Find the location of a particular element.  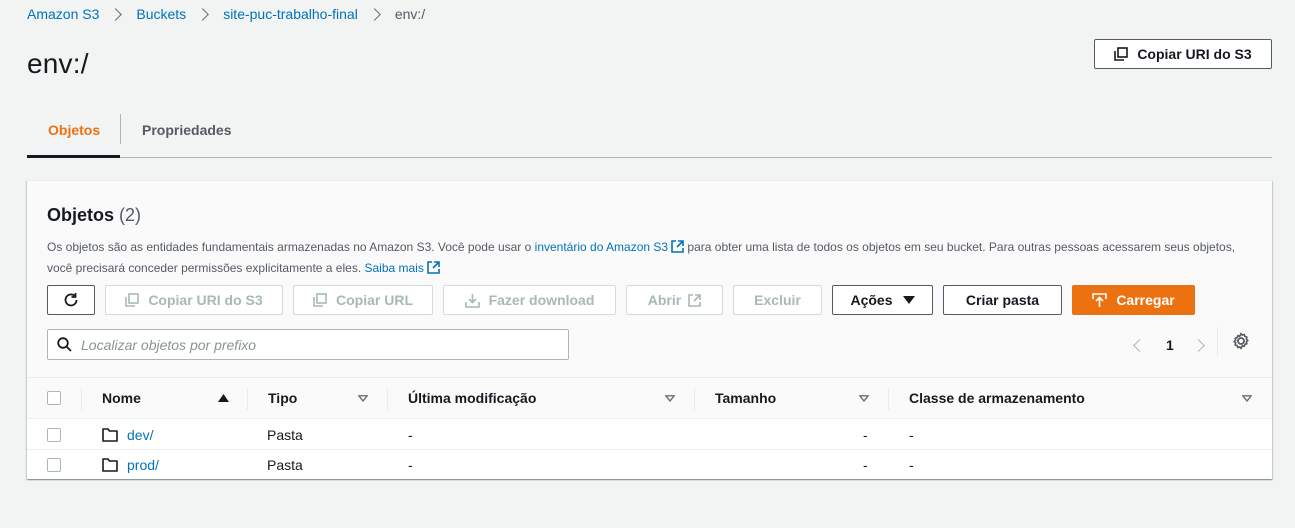

pagination-divider is located at coordinates (1217, 342).